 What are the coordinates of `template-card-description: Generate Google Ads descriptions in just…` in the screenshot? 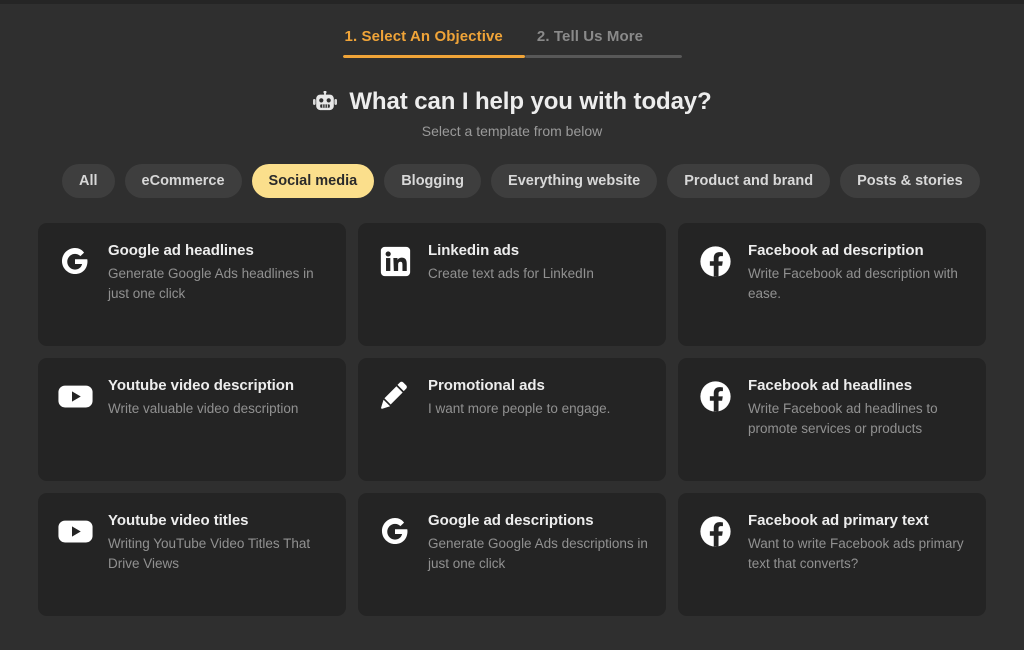 It's located at (538, 554).